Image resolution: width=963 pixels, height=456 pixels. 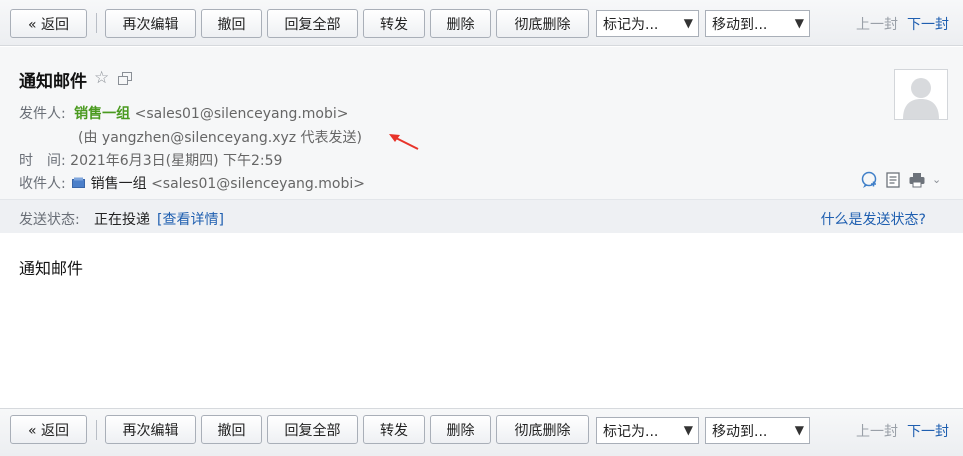 I want to click on delivery-status-bar: 发送状态: 正在投递 [查看详情] 什么是发送状态?, so click(x=481, y=216).